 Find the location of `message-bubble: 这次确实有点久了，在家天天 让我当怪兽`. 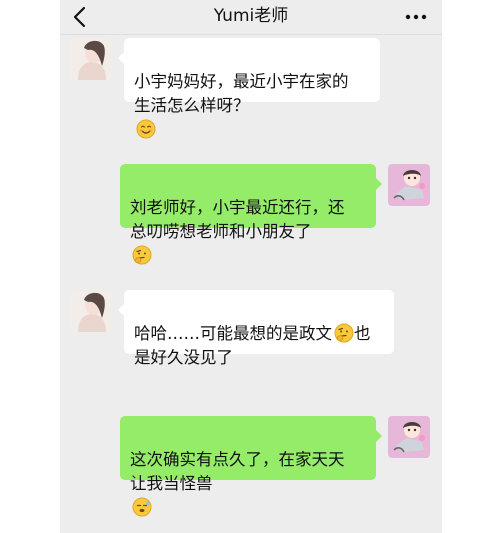

message-bubble: 这次确实有点久了，在家天天 让我当怪兽 is located at coordinates (251, 466).